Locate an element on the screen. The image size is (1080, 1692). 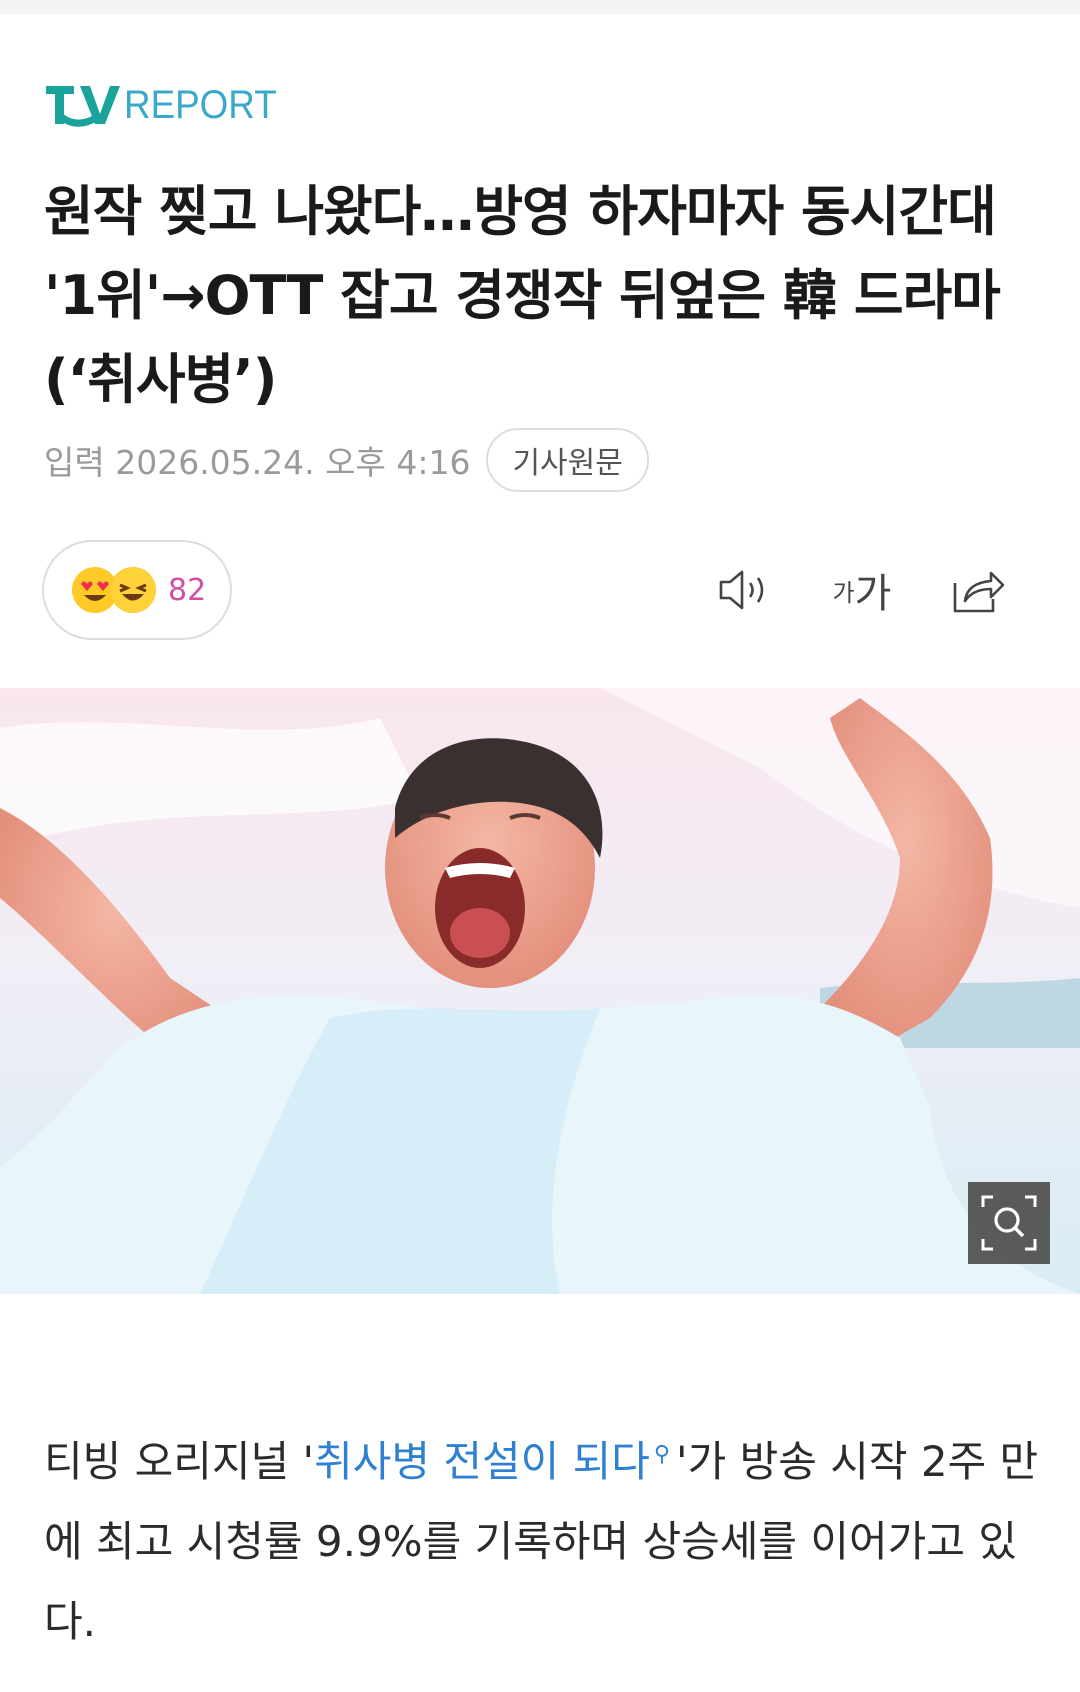
share-icon is located at coordinates (978, 590).